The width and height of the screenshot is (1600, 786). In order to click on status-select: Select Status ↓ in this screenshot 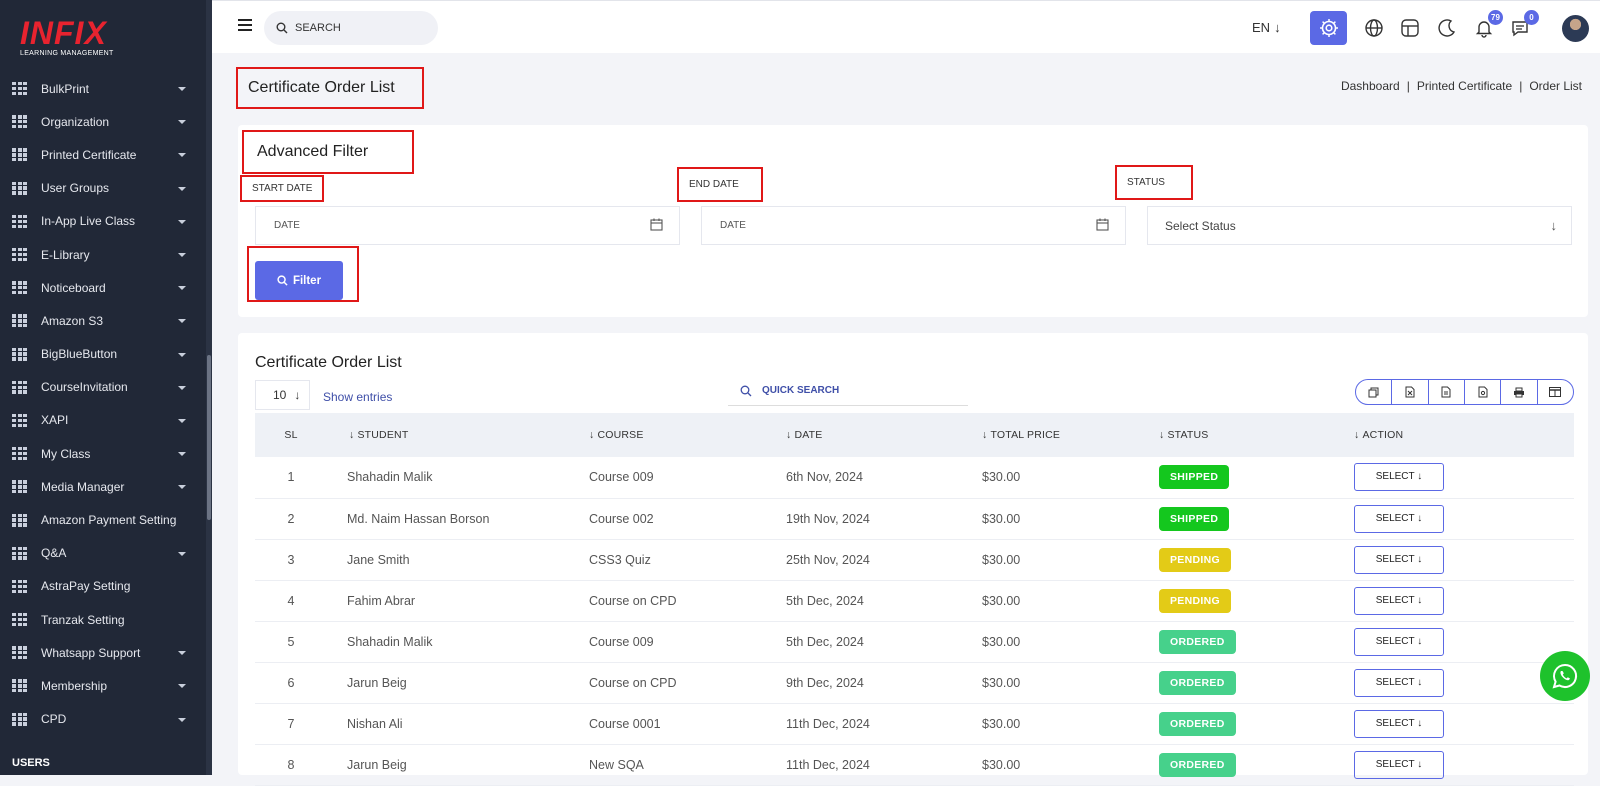, I will do `click(1359, 225)`.